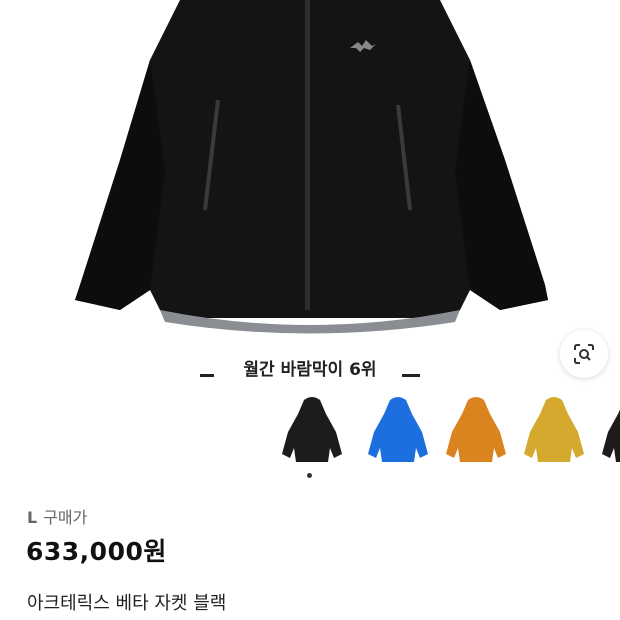  I want to click on size-value: L, so click(32, 517).